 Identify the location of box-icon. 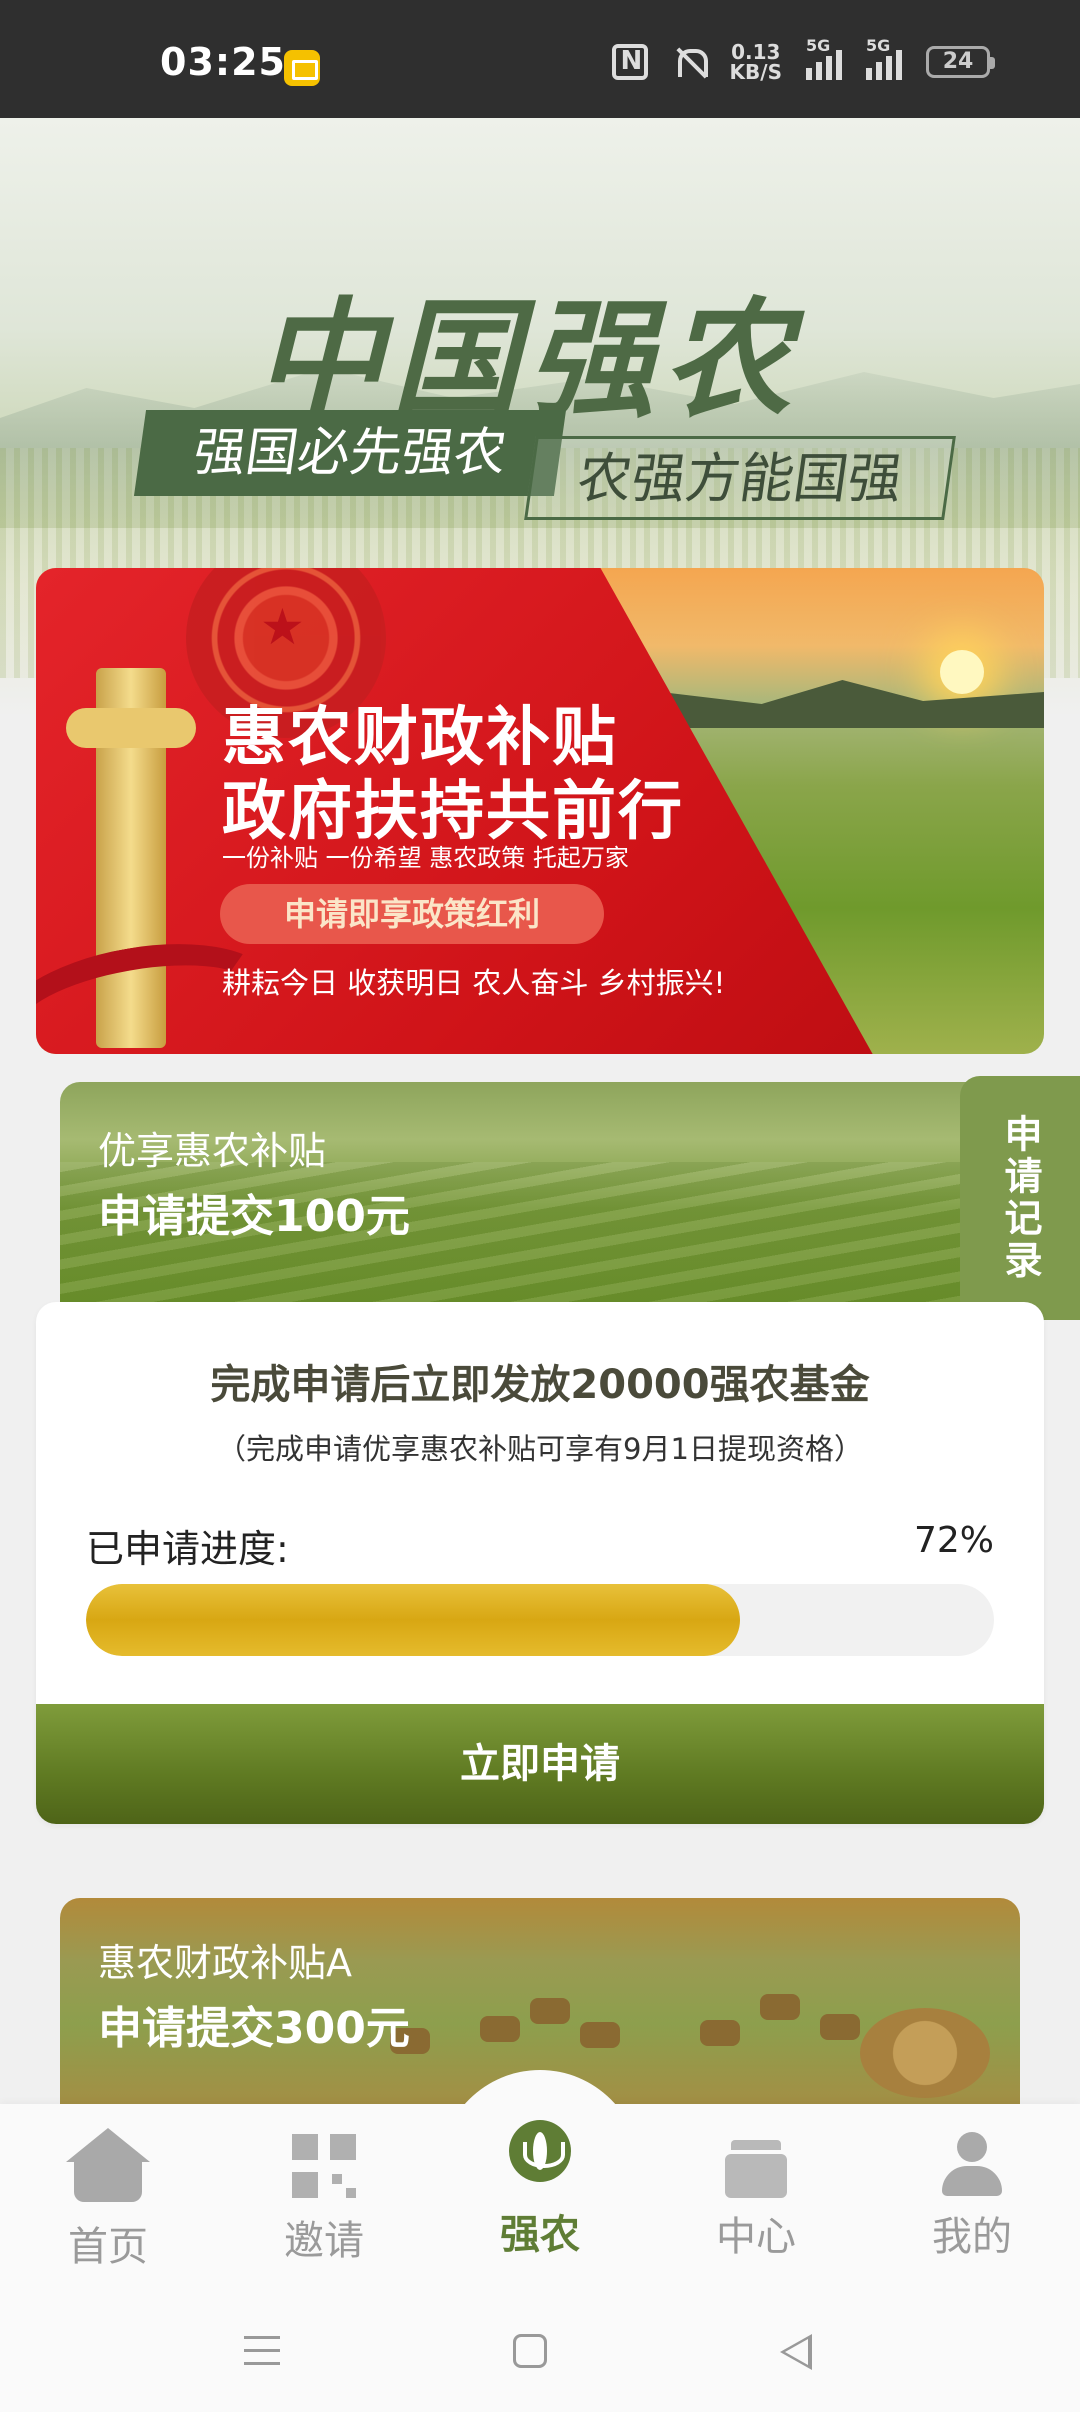
(756, 2169).